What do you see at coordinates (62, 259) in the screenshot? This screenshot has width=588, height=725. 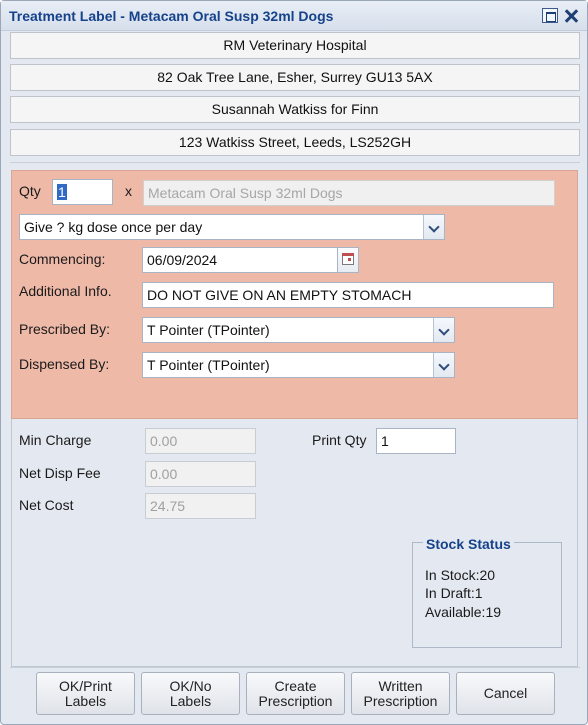 I see `commencing-label: Commencing:` at bounding box center [62, 259].